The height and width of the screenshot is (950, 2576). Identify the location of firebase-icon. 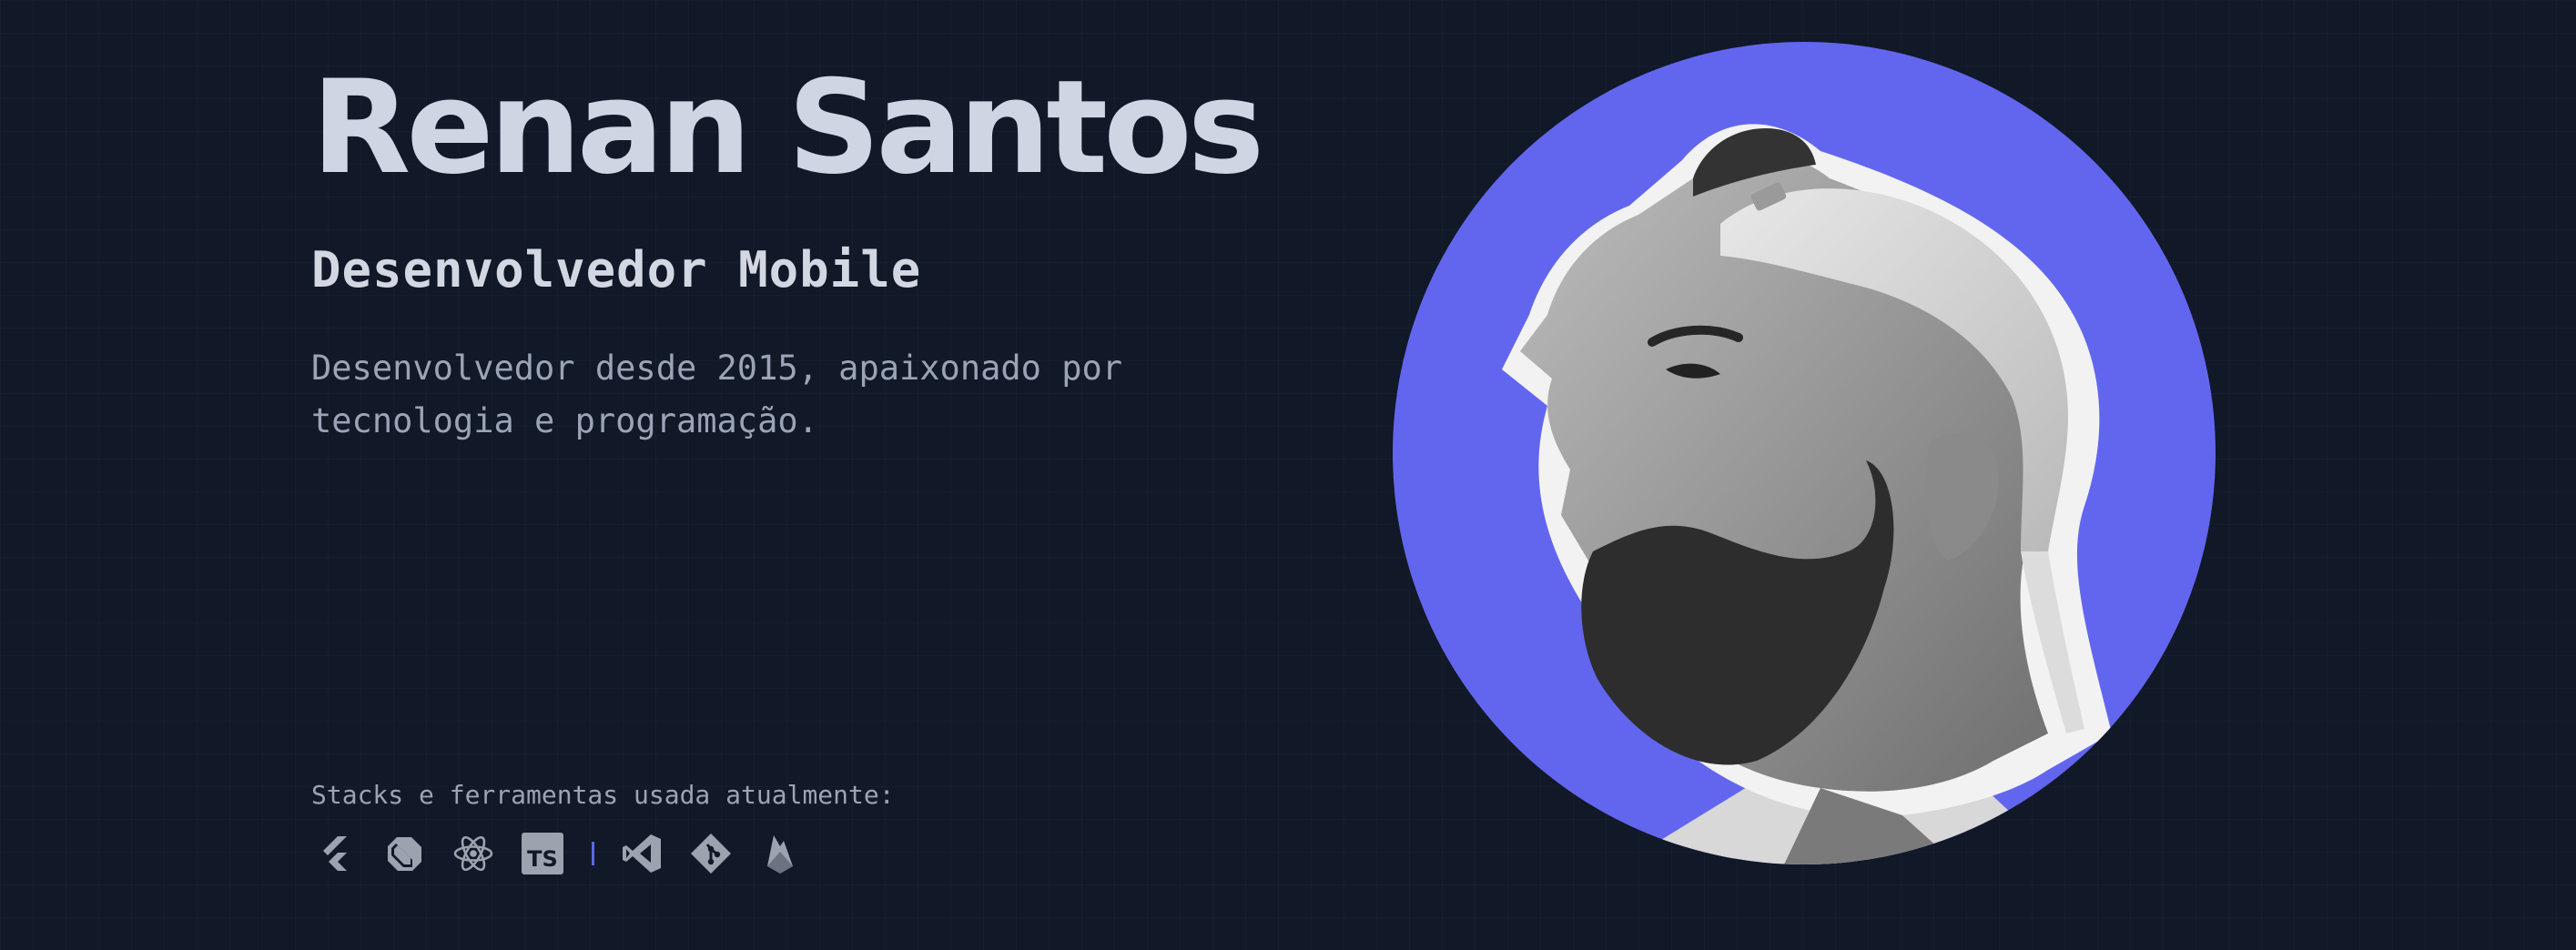
(780, 854).